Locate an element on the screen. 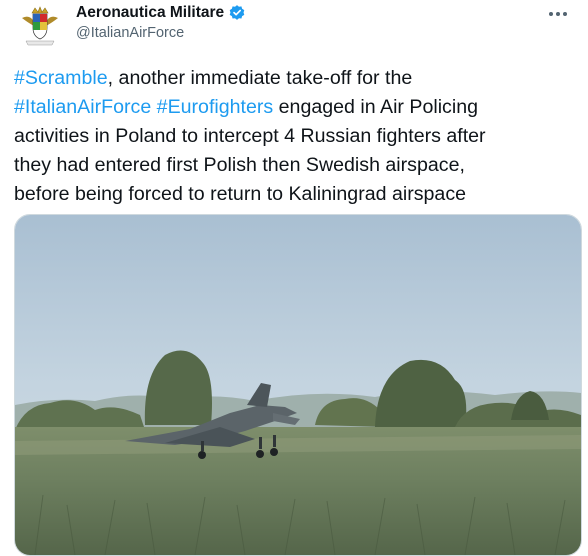  crest-icon is located at coordinates (40, 26).